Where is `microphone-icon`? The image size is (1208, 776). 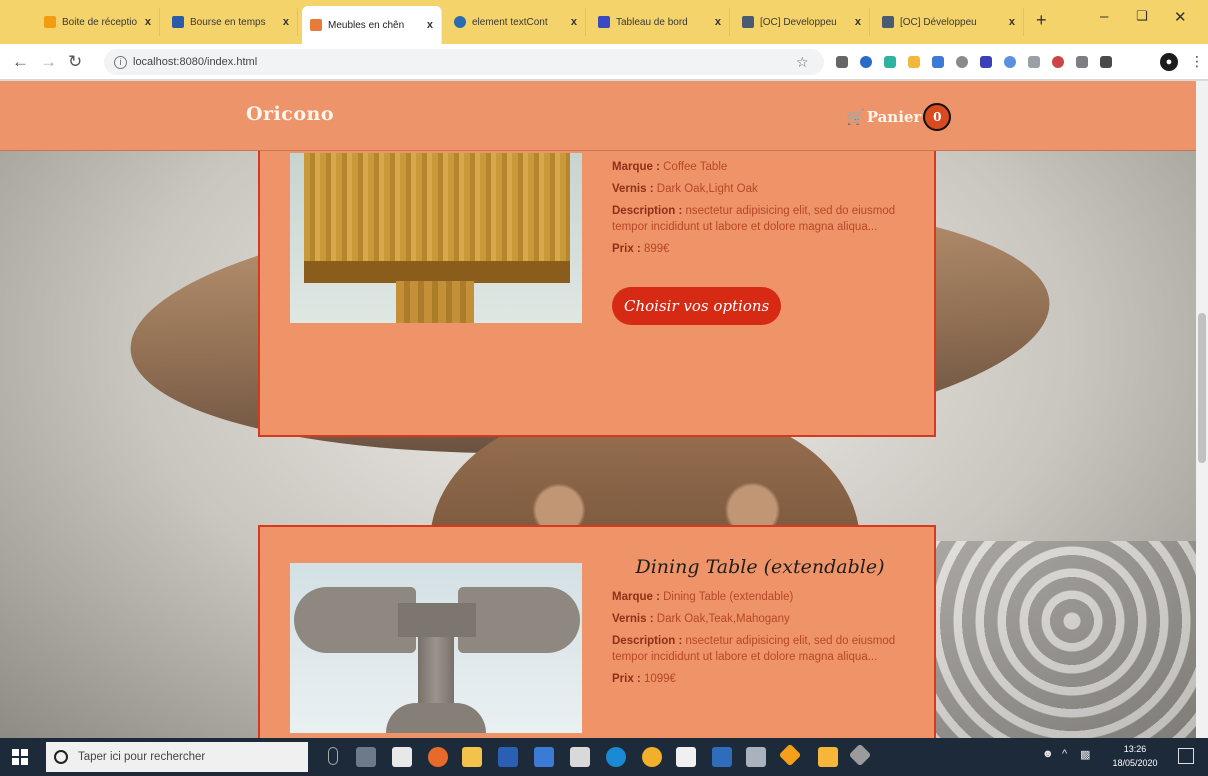 microphone-icon is located at coordinates (333, 756).